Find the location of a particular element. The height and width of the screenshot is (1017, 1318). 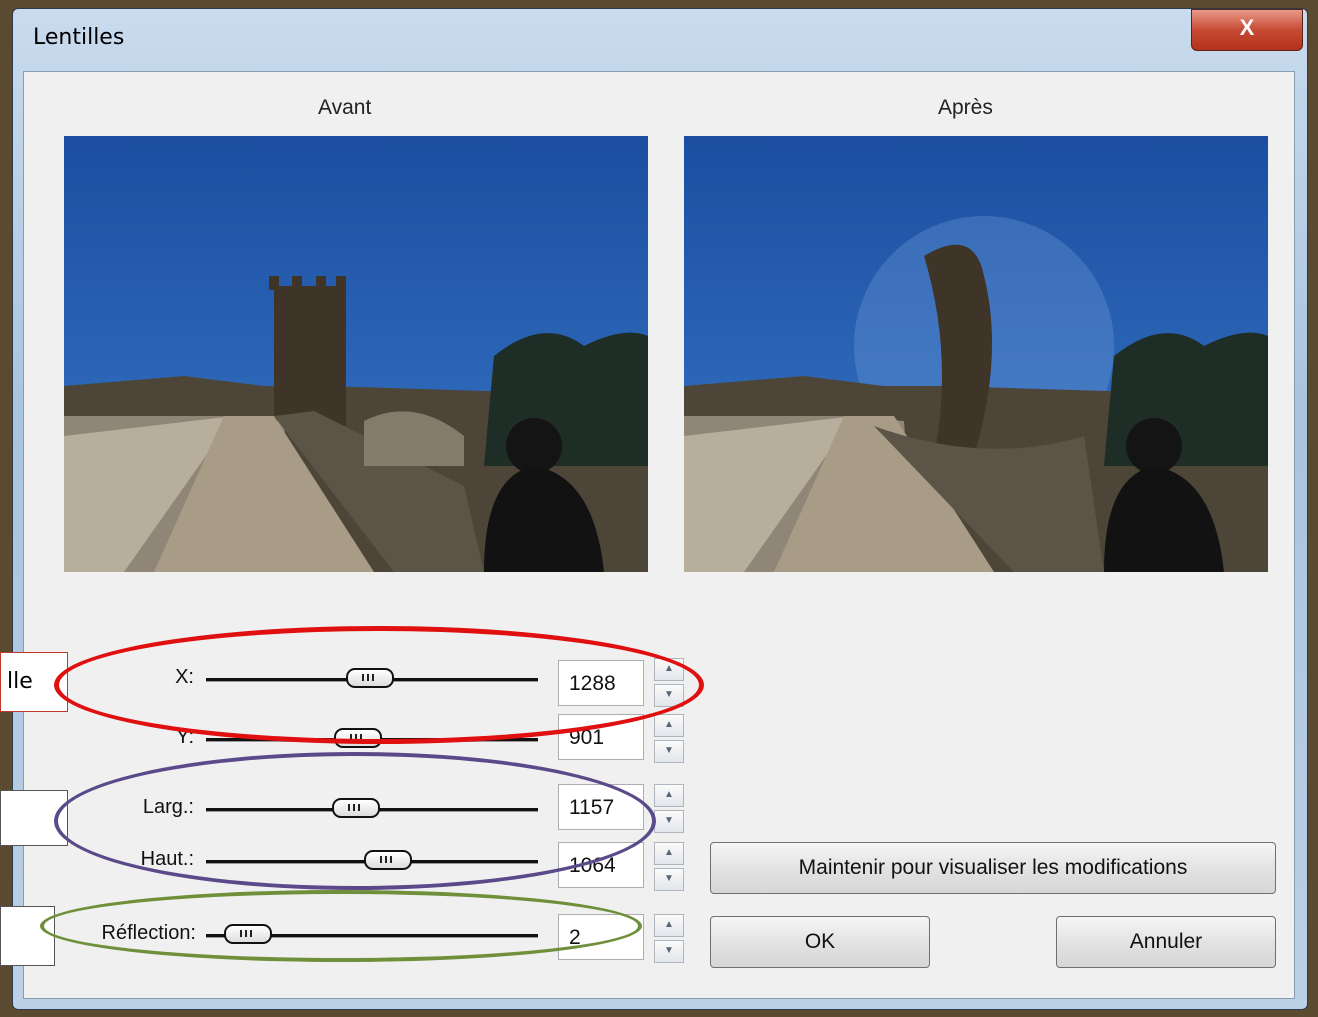

width-spinner: ▲ ▼ is located at coordinates (669, 808).